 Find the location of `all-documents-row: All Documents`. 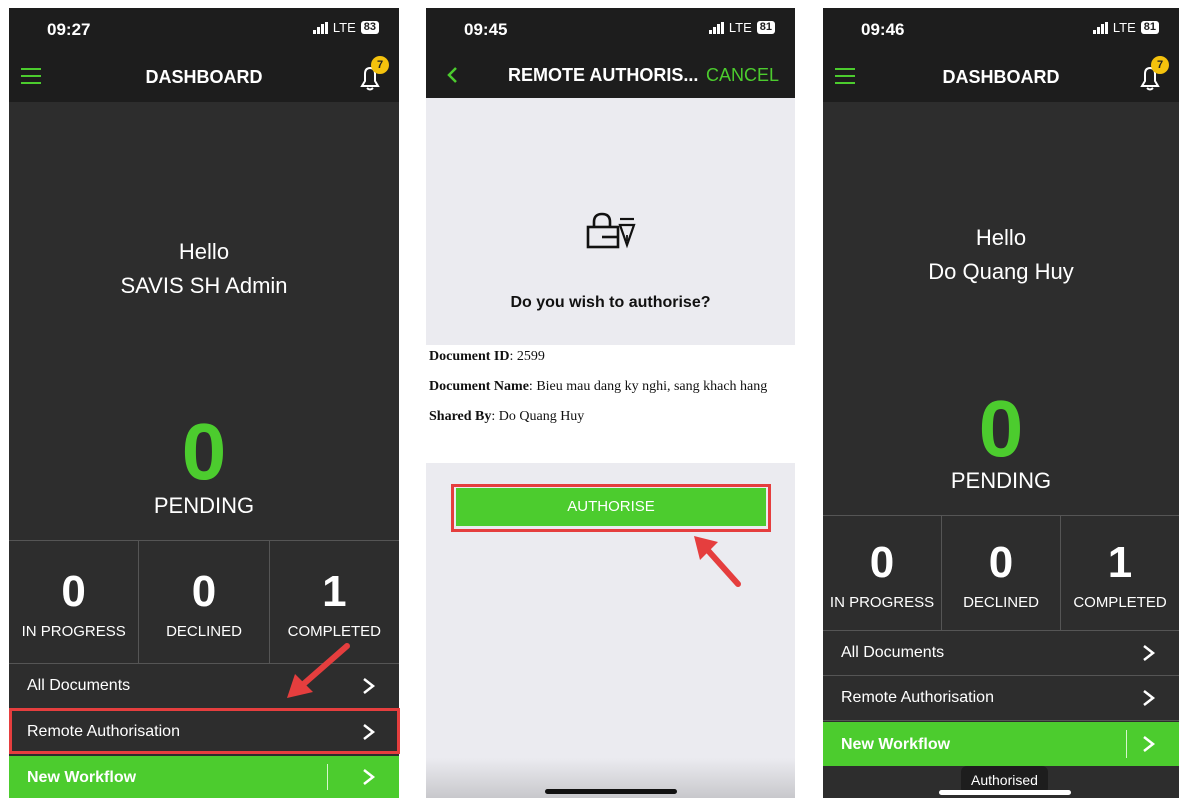

all-documents-row: All Documents is located at coordinates (1001, 653).